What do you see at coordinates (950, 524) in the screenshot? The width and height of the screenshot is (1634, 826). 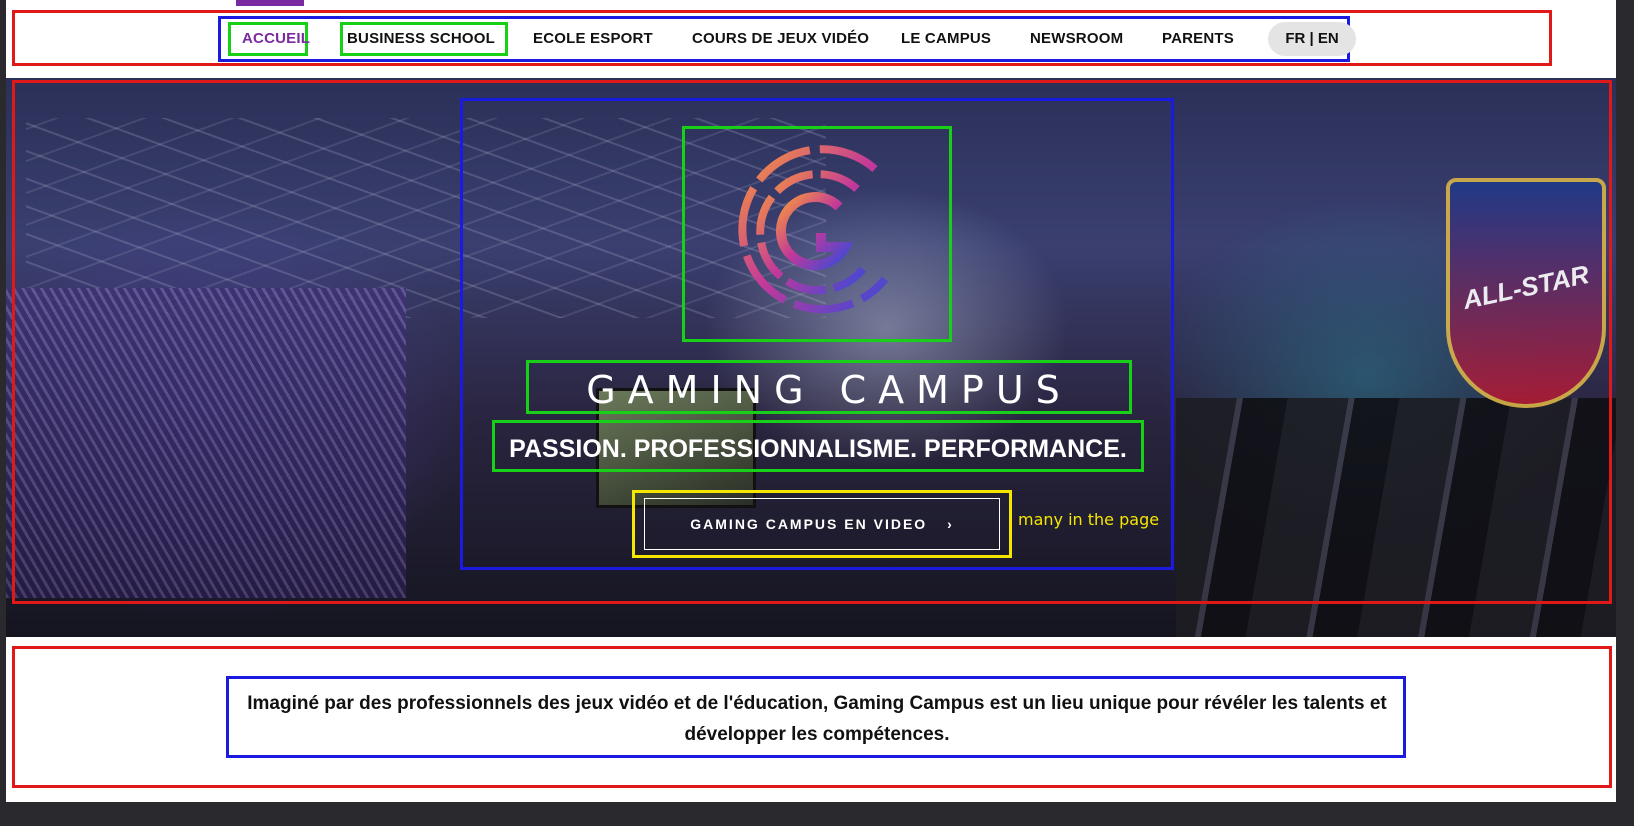 I see `chevron-right-icon: ›` at bounding box center [950, 524].